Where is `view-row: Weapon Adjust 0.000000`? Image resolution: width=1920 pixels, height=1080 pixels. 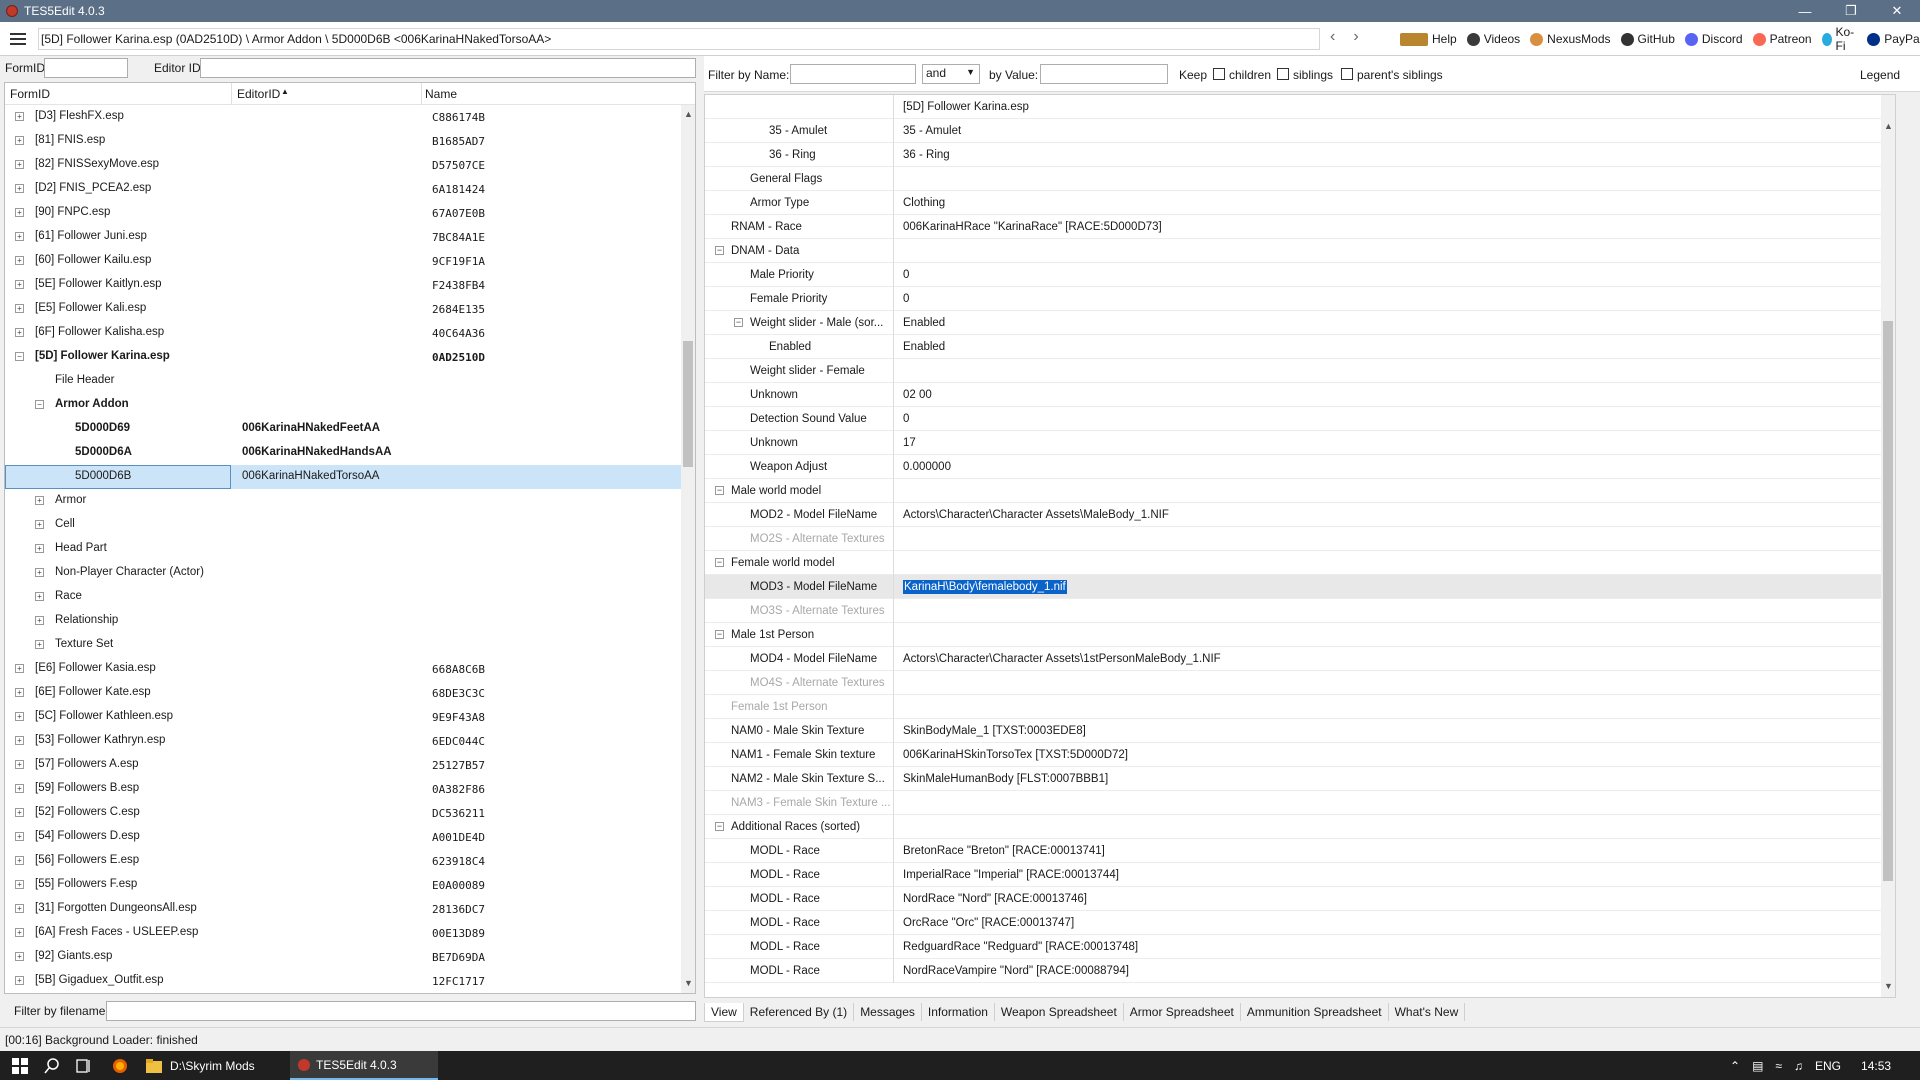 view-row: Weapon Adjust 0.000000 is located at coordinates (1300, 467).